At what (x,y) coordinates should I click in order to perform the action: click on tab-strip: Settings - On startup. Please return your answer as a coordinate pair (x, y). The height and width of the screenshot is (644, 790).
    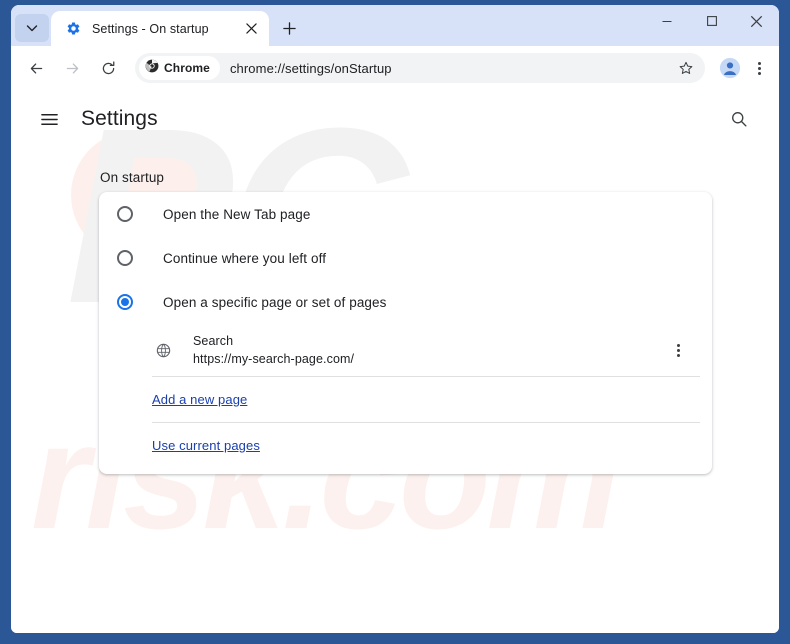
    Looking at the image, I should click on (395, 25).